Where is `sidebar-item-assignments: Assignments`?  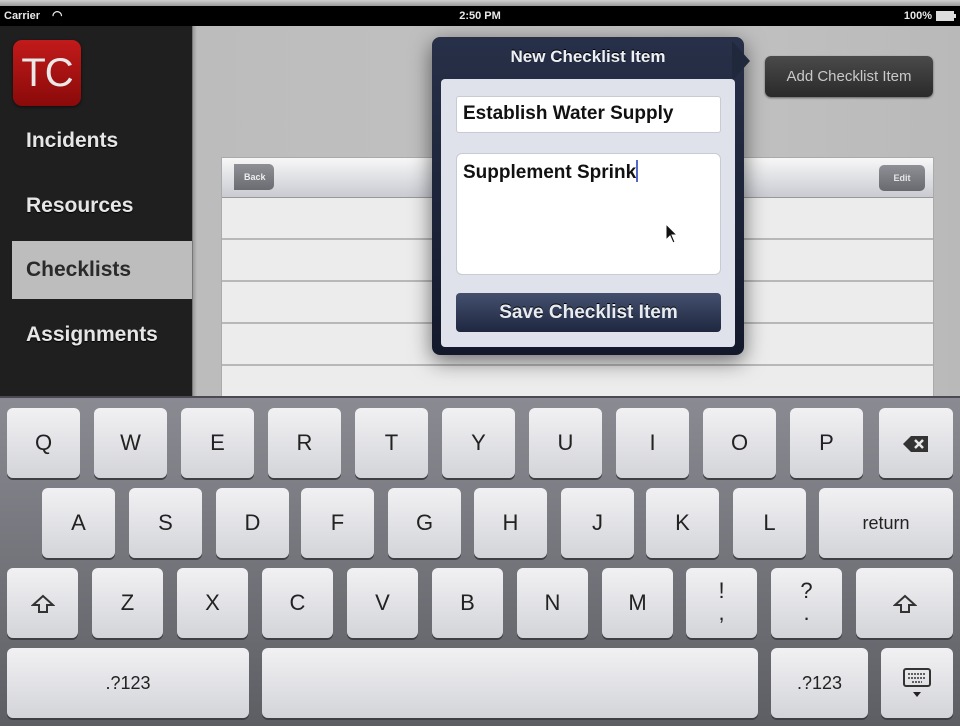
sidebar-item-assignments: Assignments is located at coordinates (102, 335).